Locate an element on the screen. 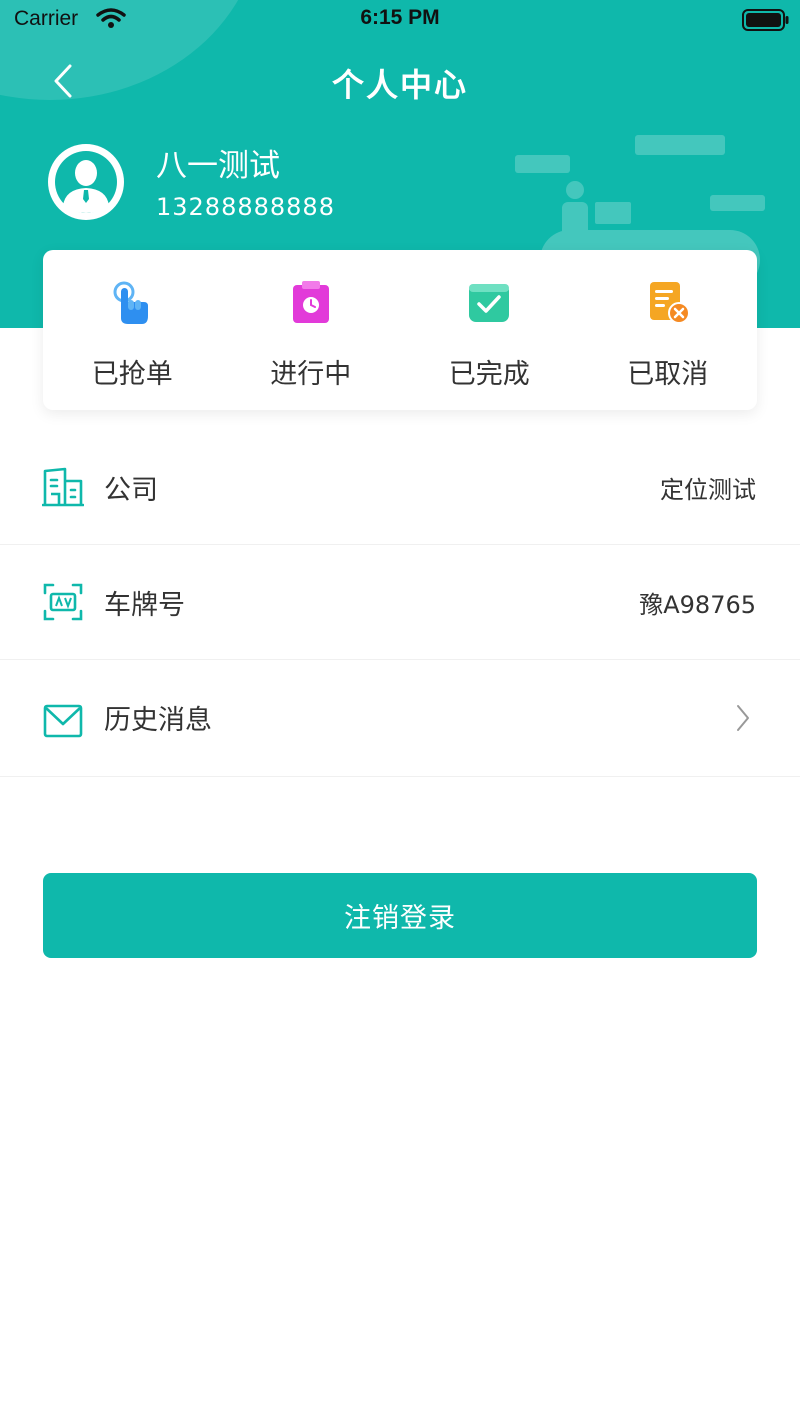 The height and width of the screenshot is (1422, 800). stat-label: 已完成 is located at coordinates (489, 374).